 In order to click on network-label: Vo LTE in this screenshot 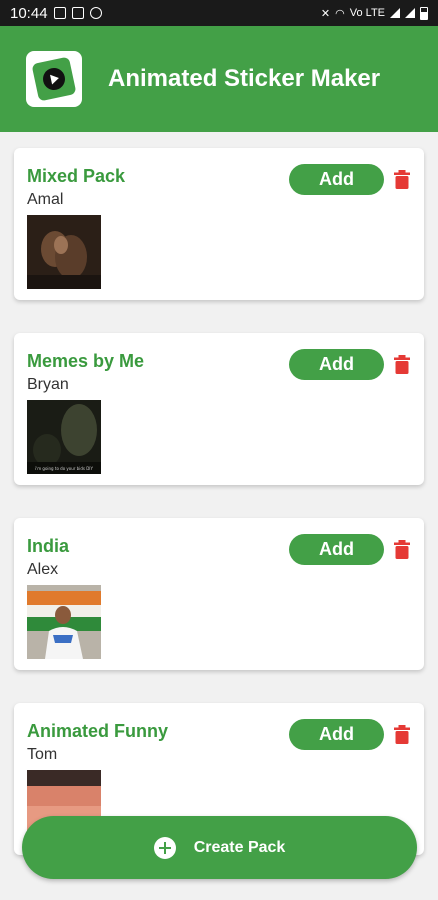, I will do `click(367, 13)`.